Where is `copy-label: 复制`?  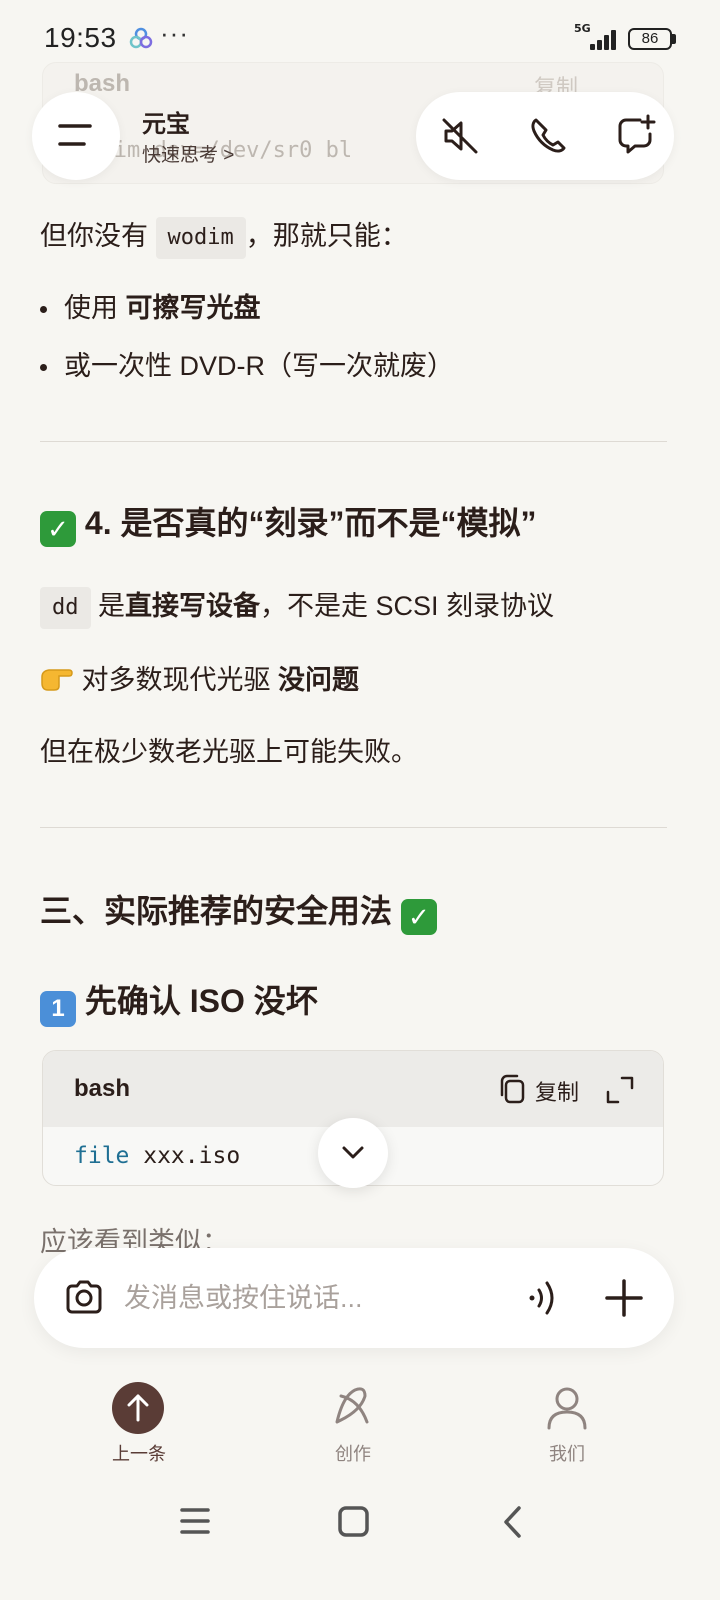
copy-label: 复制 is located at coordinates (557, 1092).